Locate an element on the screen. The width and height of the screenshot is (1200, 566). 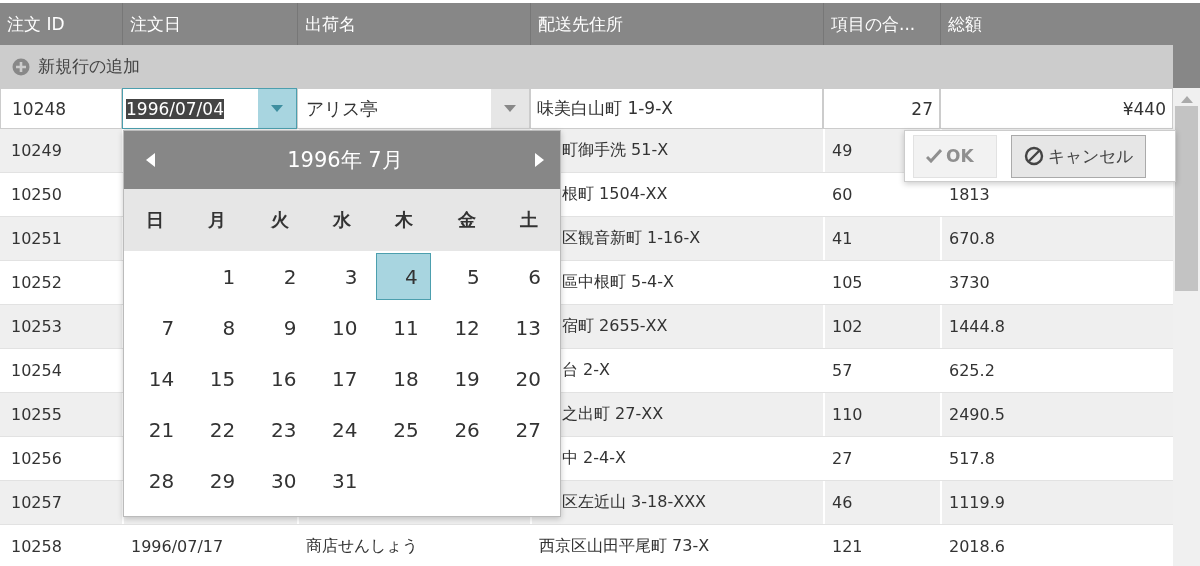
calendar-day: 3 is located at coordinates (342, 276).